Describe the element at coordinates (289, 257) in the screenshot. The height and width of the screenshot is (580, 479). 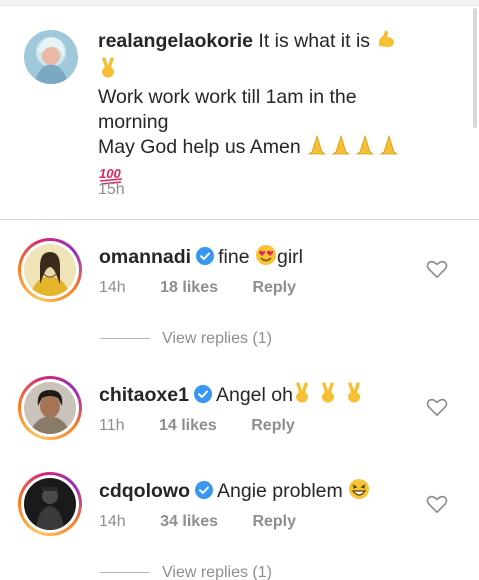
I see `comment-body-suffix: girl` at that location.